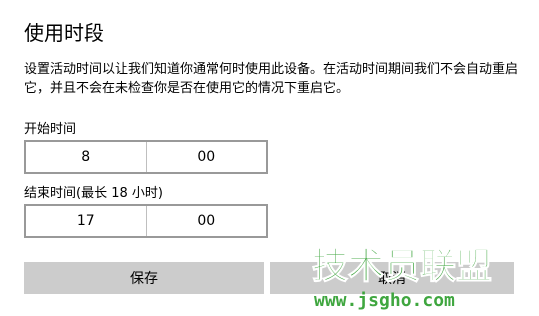 The width and height of the screenshot is (539, 316). Describe the element at coordinates (50, 129) in the screenshot. I see `start-time-label: 开始时间` at that location.